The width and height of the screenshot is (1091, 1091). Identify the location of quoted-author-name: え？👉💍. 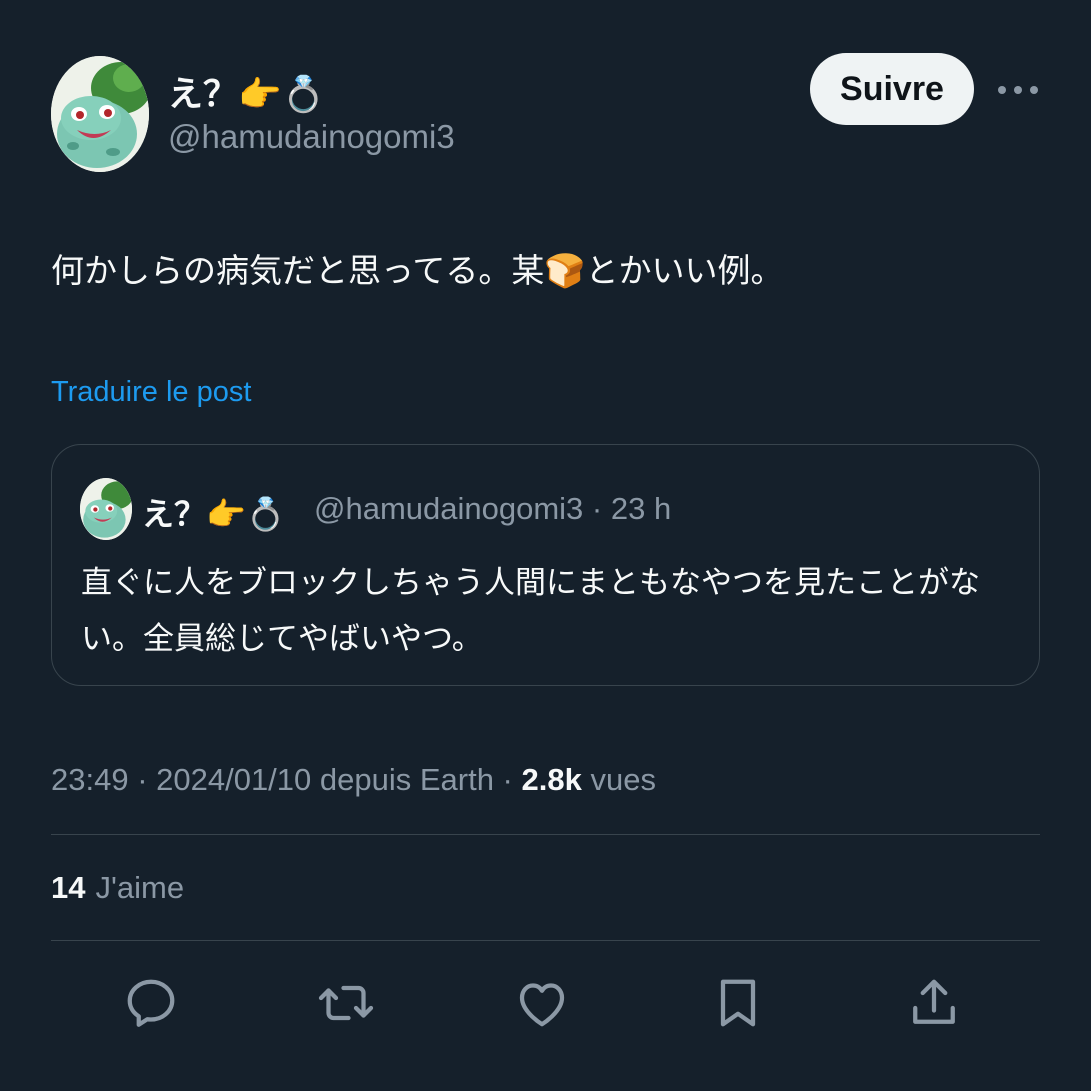
(214, 514).